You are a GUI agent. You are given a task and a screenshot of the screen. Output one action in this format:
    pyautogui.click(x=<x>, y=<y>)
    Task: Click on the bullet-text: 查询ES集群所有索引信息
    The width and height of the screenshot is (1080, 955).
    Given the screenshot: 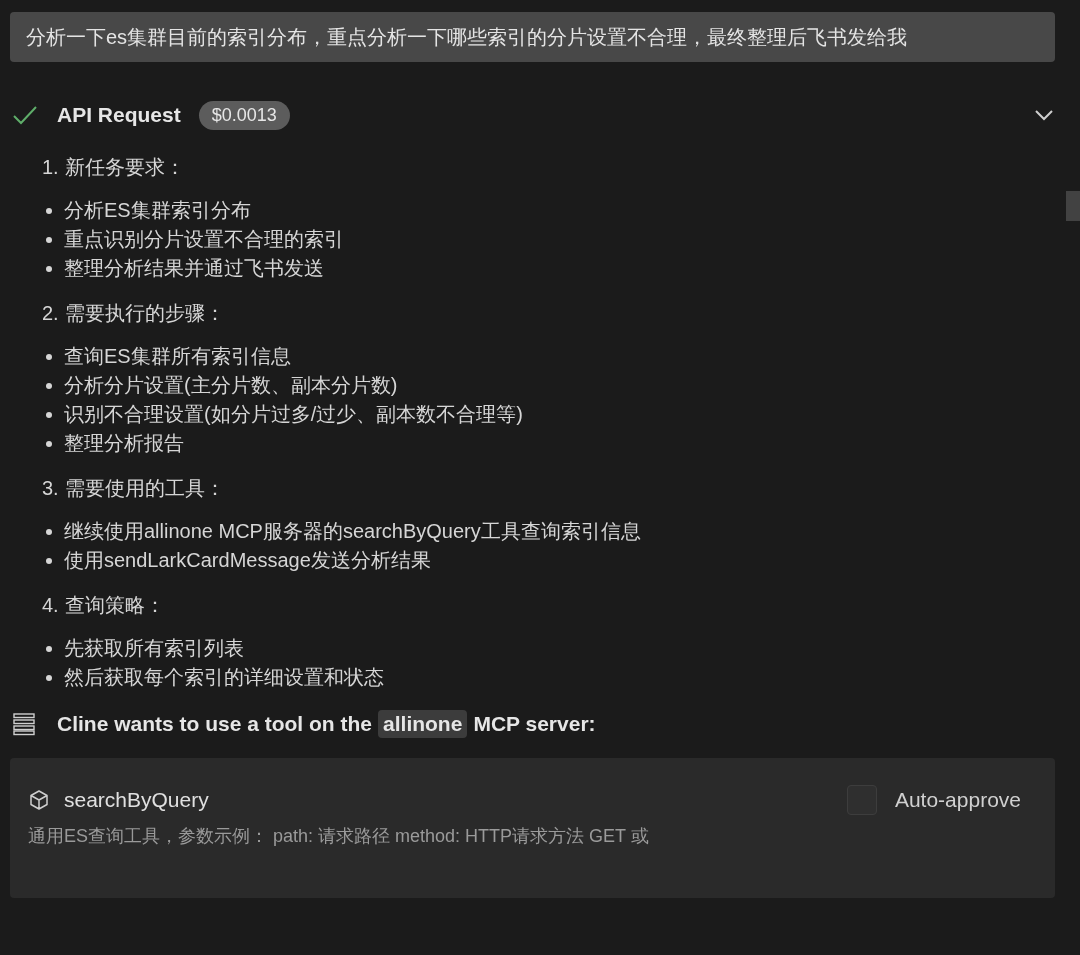 What is the action you would take?
    pyautogui.click(x=177, y=356)
    